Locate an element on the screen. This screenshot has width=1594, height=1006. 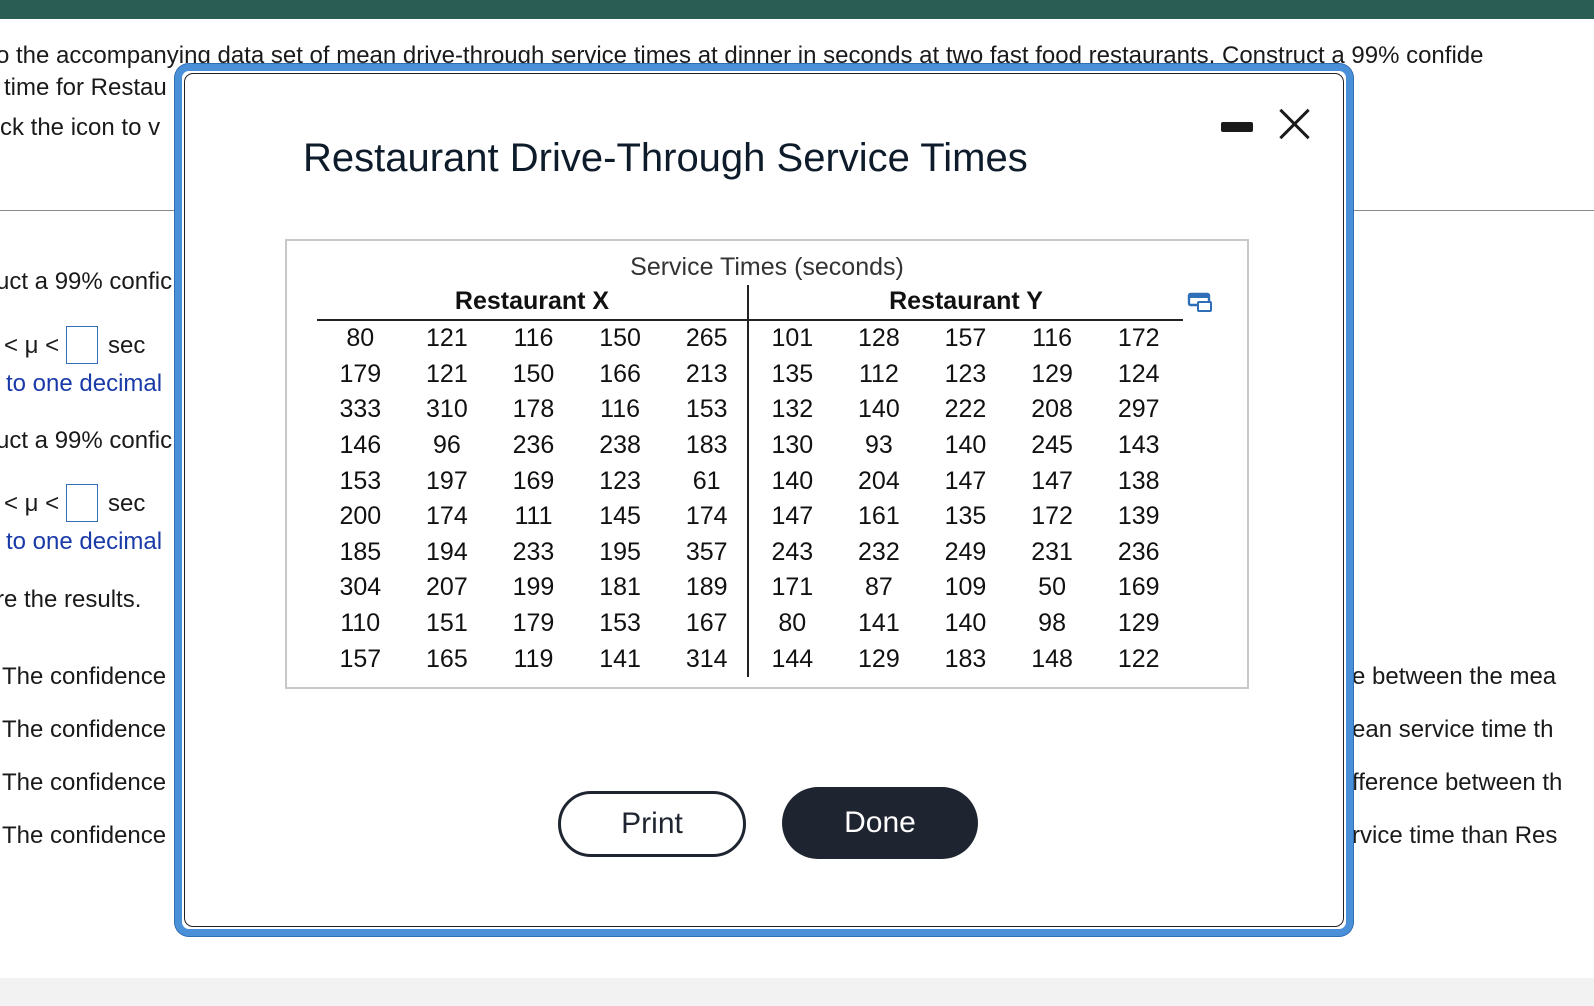
option-b-left: The confidence is located at coordinates (84, 730).